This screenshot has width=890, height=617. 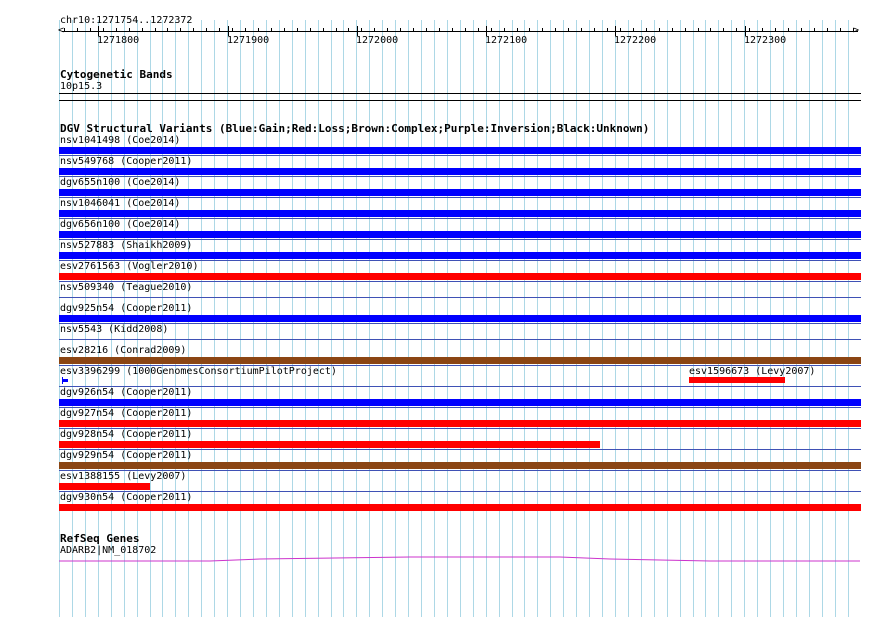 What do you see at coordinates (126, 162) in the screenshot?
I see `variant-label: nsv549768 (Cooper2011)` at bounding box center [126, 162].